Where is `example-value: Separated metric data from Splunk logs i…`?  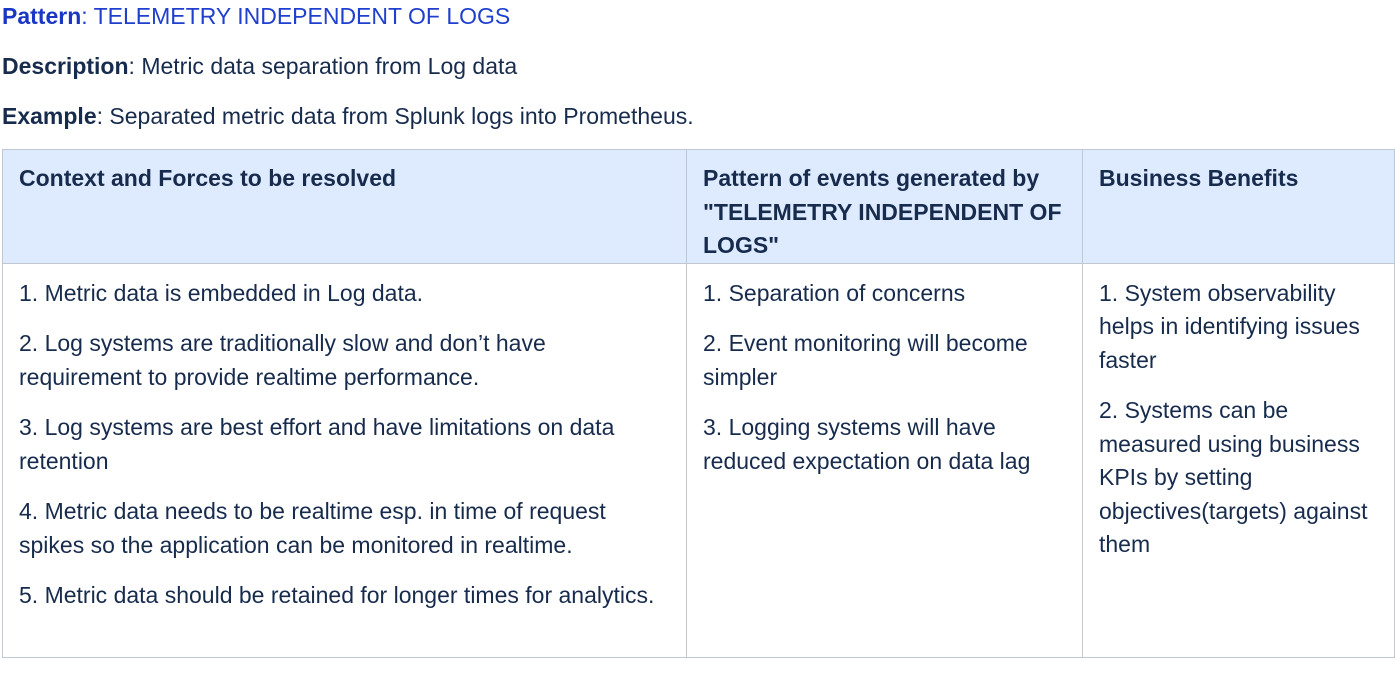 example-value: Separated metric data from Splunk logs i… is located at coordinates (401, 116).